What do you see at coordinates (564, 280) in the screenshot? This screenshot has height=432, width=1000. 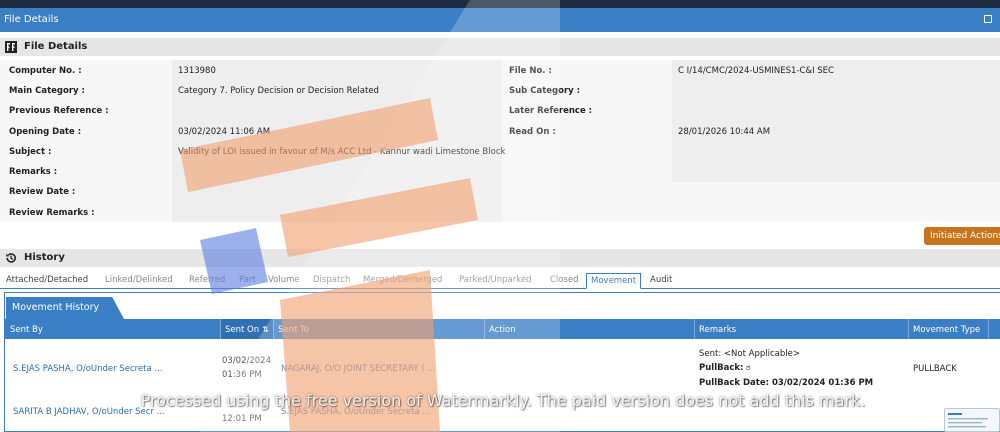 I see `tab-closed: Closed` at bounding box center [564, 280].